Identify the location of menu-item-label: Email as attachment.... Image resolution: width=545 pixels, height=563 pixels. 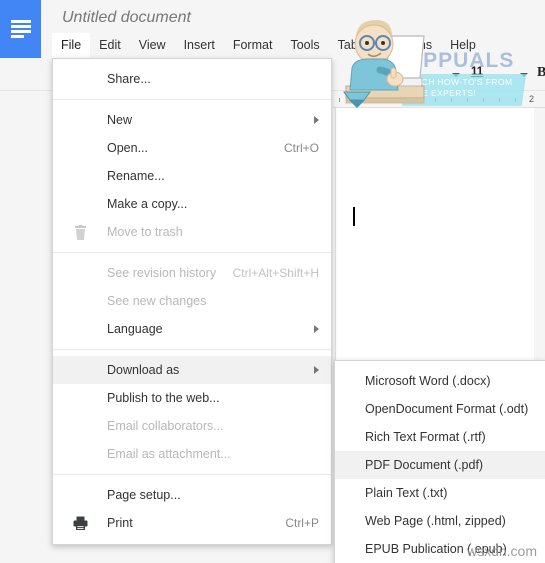
(169, 454).